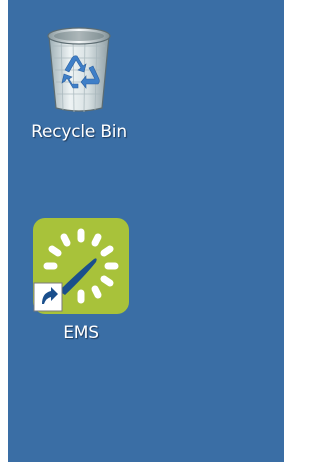  What do you see at coordinates (48, 297) in the screenshot?
I see `shortcut-arrow-icon` at bounding box center [48, 297].